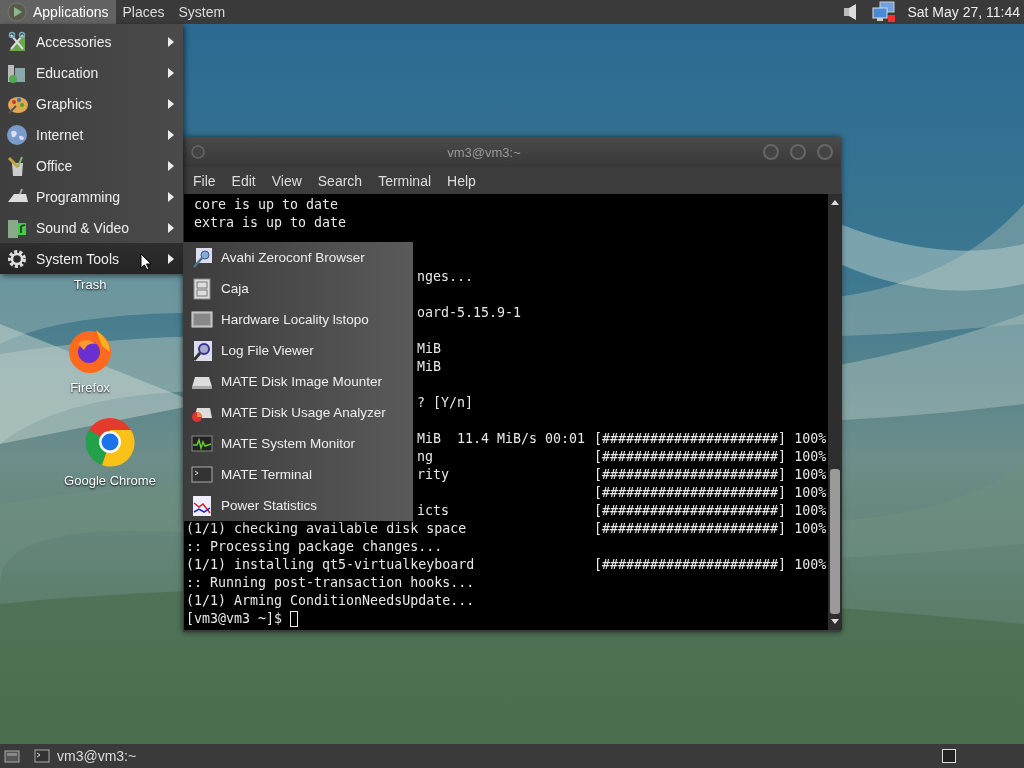  Describe the element at coordinates (445, 402) in the screenshot. I see `terminal-line: ? [Y/n]` at that location.